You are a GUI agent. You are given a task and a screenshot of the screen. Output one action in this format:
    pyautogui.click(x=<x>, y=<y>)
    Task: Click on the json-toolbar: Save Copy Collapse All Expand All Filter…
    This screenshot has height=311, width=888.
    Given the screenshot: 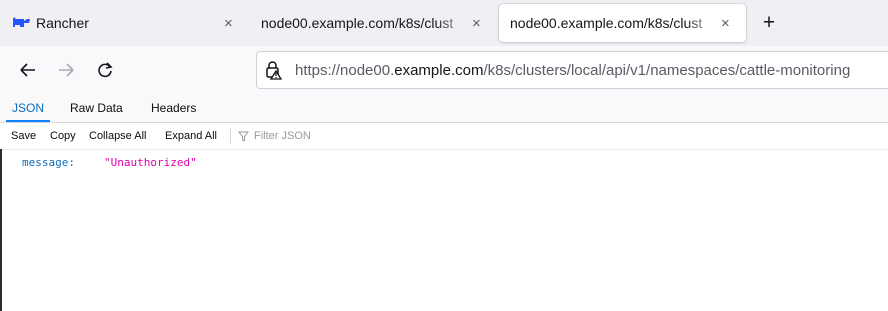 What is the action you would take?
    pyautogui.click(x=444, y=136)
    